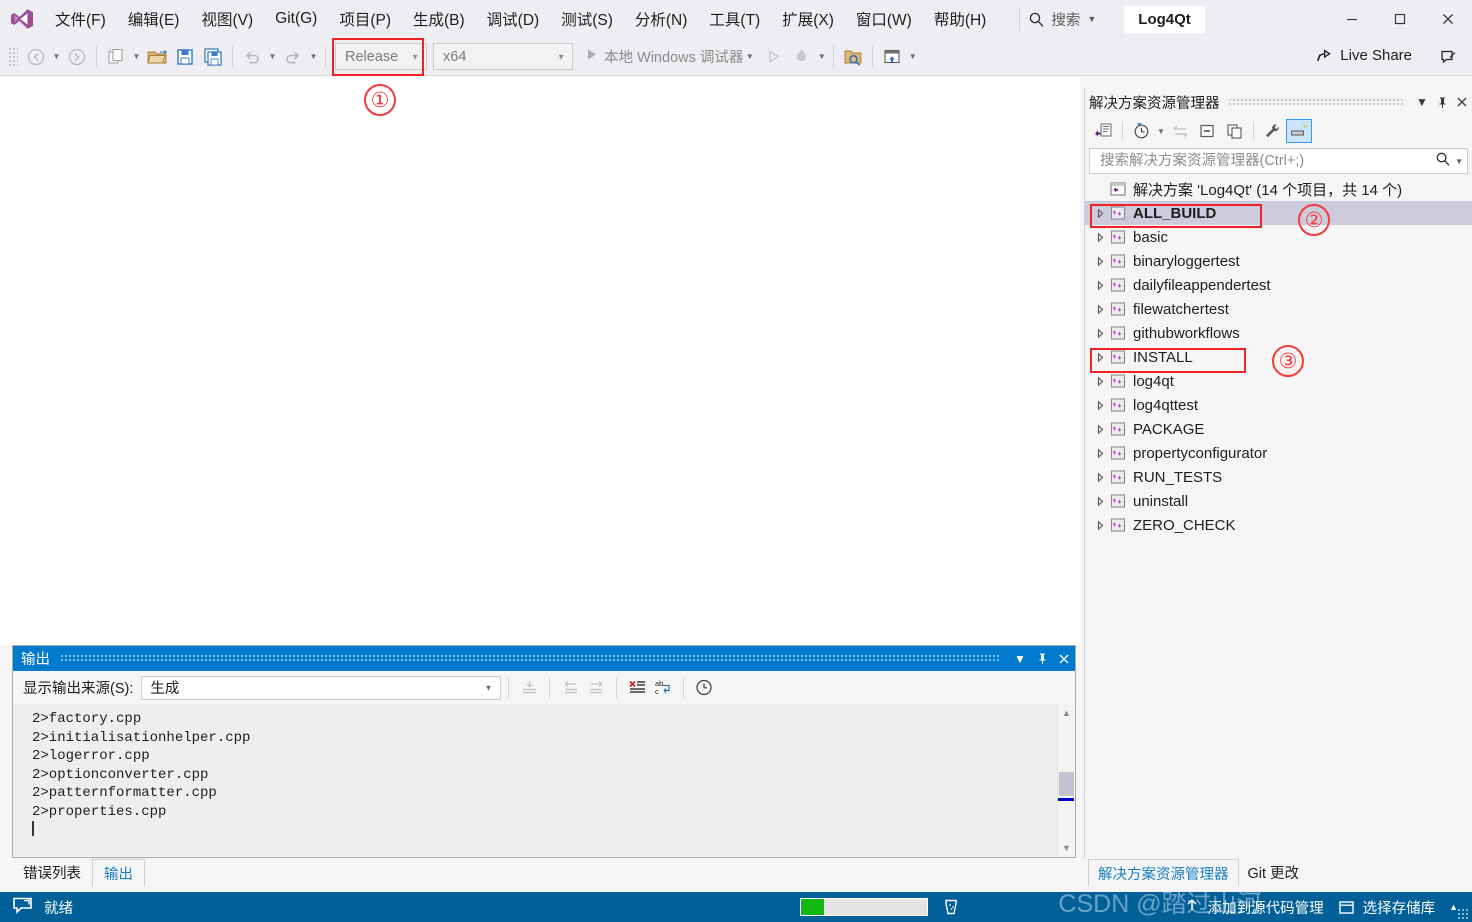 The width and height of the screenshot is (1472, 922). Describe the element at coordinates (853, 57) in the screenshot. I see `folder-search-icon` at that location.